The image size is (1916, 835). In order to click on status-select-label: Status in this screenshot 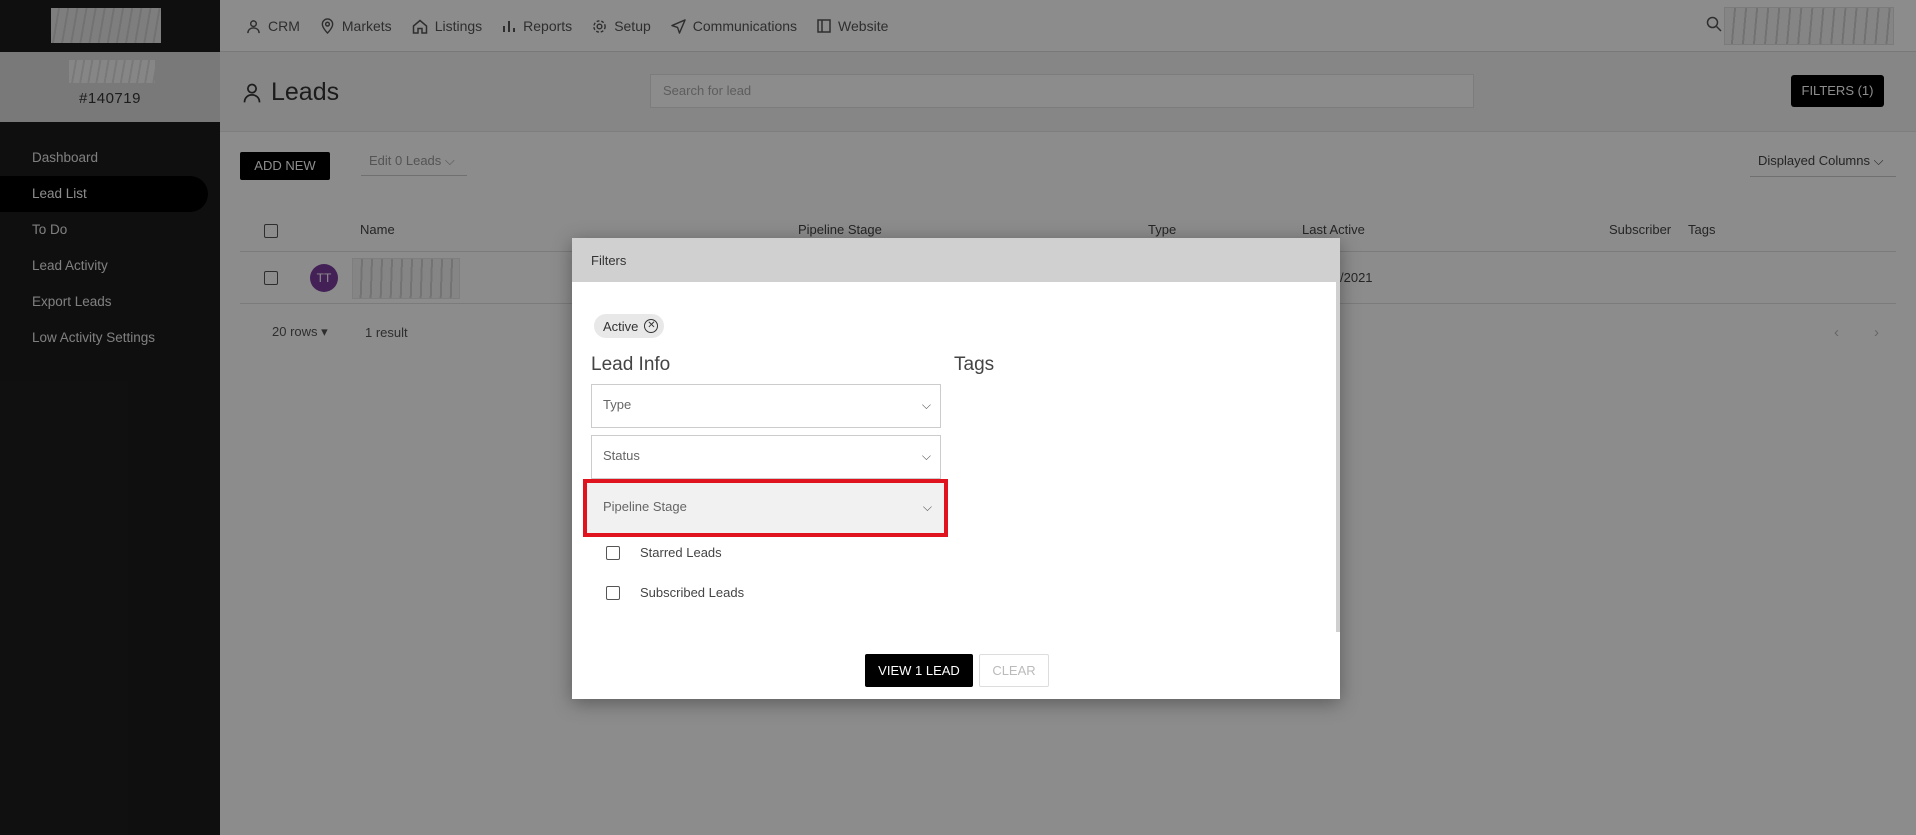, I will do `click(621, 455)`.